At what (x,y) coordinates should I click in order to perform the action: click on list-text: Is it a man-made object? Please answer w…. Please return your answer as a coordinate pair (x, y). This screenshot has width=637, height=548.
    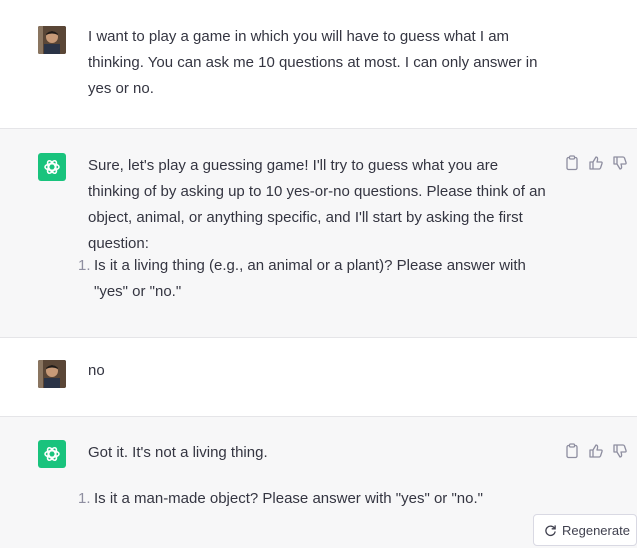
    Looking at the image, I should click on (288, 498).